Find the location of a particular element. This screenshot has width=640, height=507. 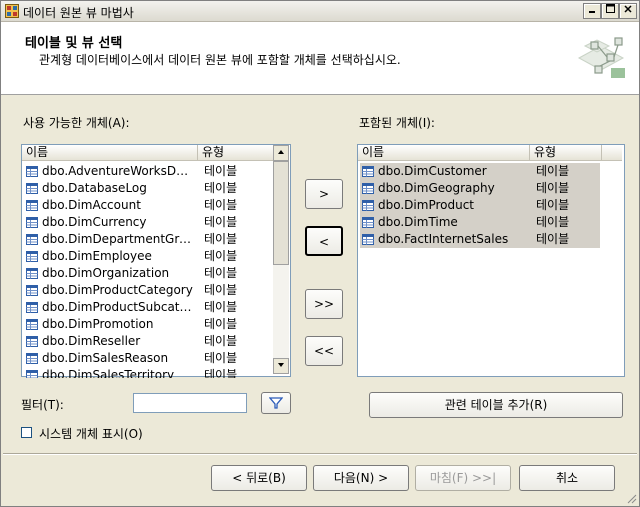

app-icon is located at coordinates (12, 11).